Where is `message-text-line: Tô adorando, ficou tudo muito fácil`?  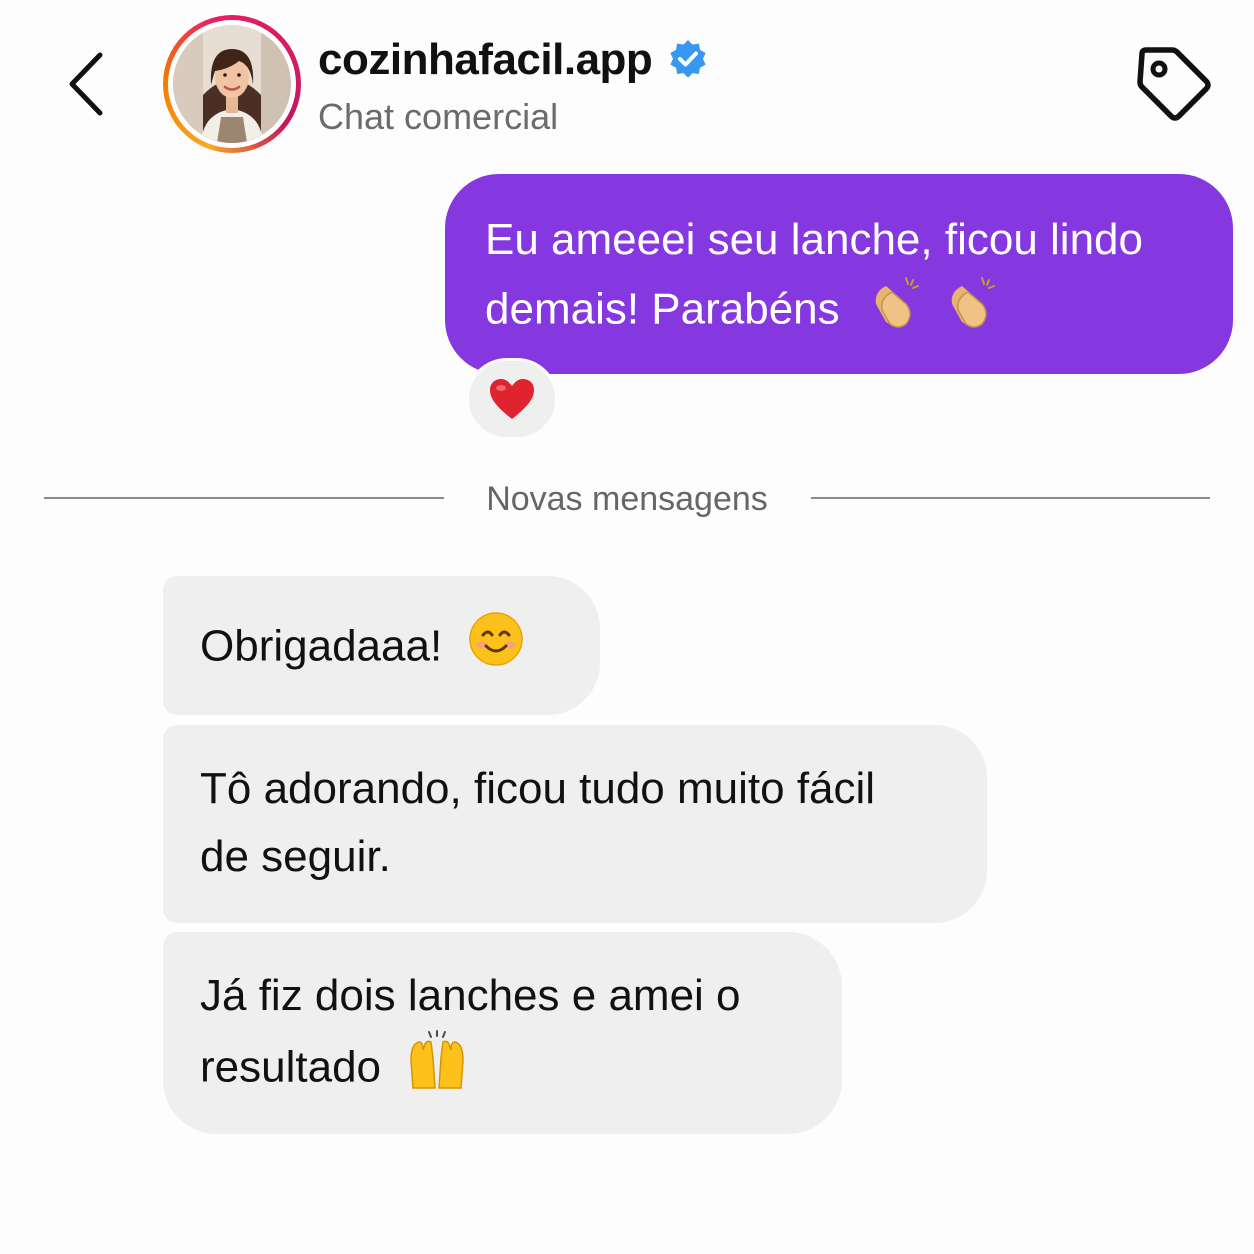 message-text-line: Tô adorando, ficou tudo muito fácil is located at coordinates (538, 788).